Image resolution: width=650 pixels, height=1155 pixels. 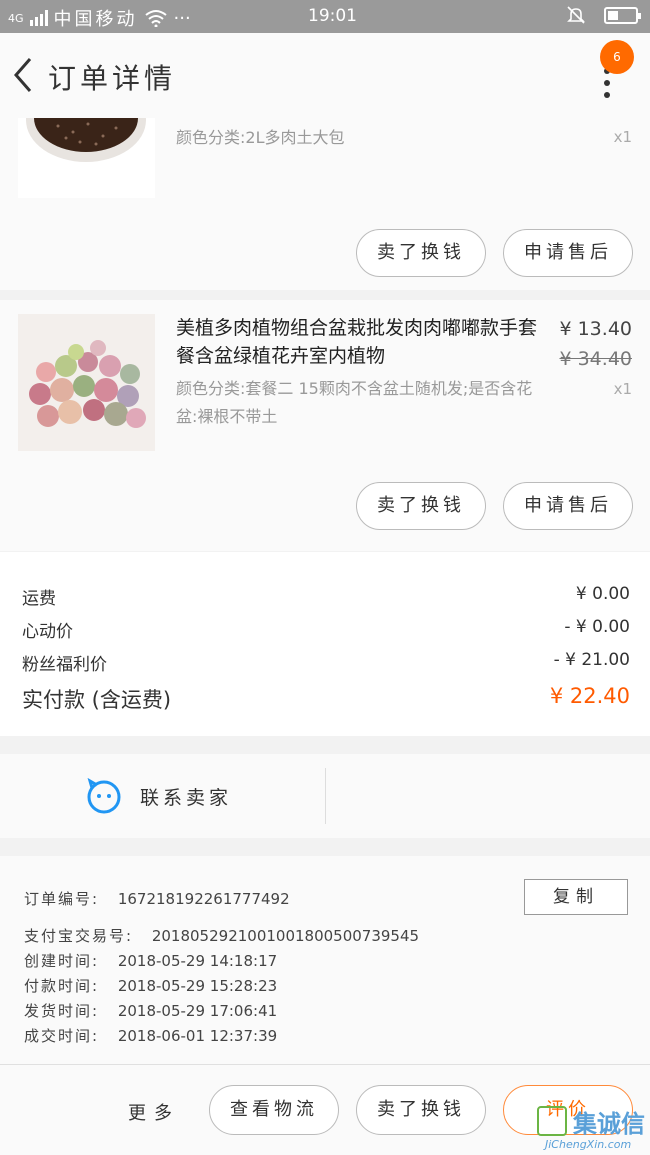 What do you see at coordinates (62, 961) in the screenshot?
I see `info-label: 创建时间:` at bounding box center [62, 961].